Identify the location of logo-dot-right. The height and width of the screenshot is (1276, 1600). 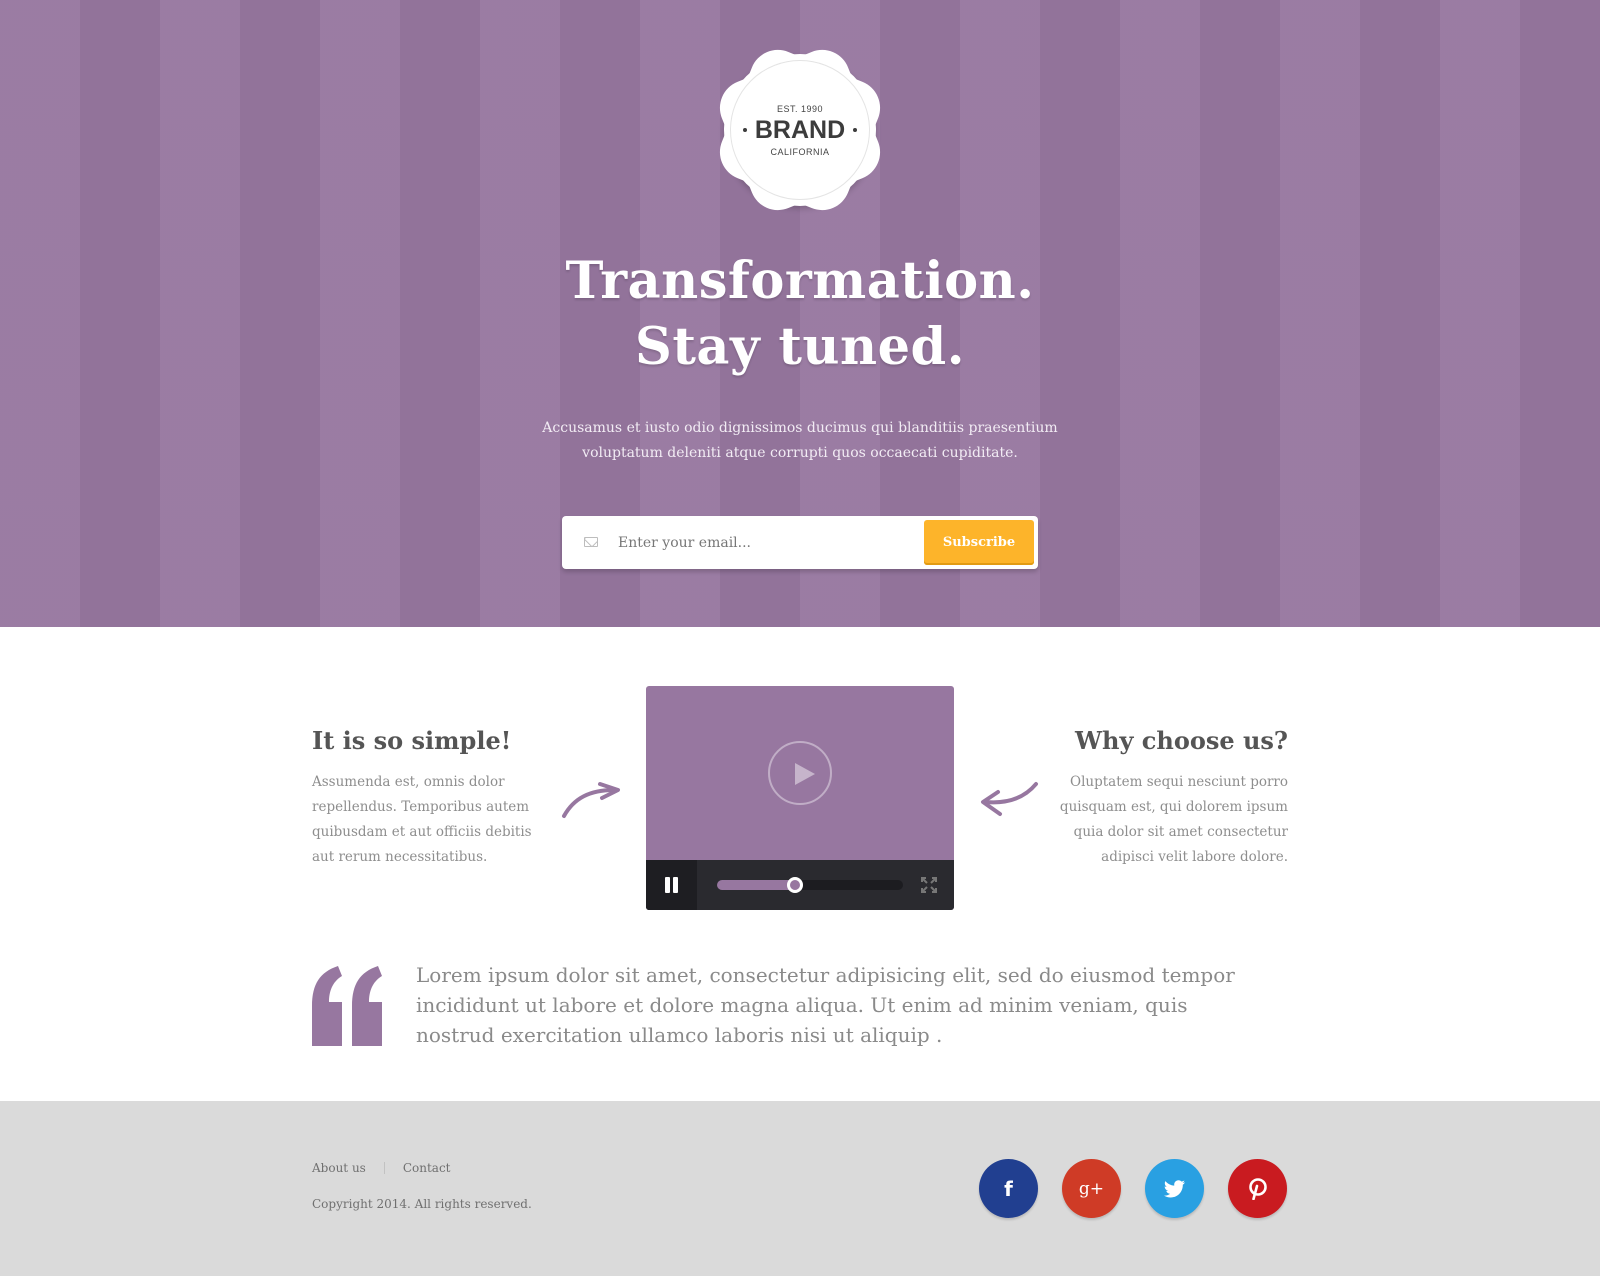
(855, 130).